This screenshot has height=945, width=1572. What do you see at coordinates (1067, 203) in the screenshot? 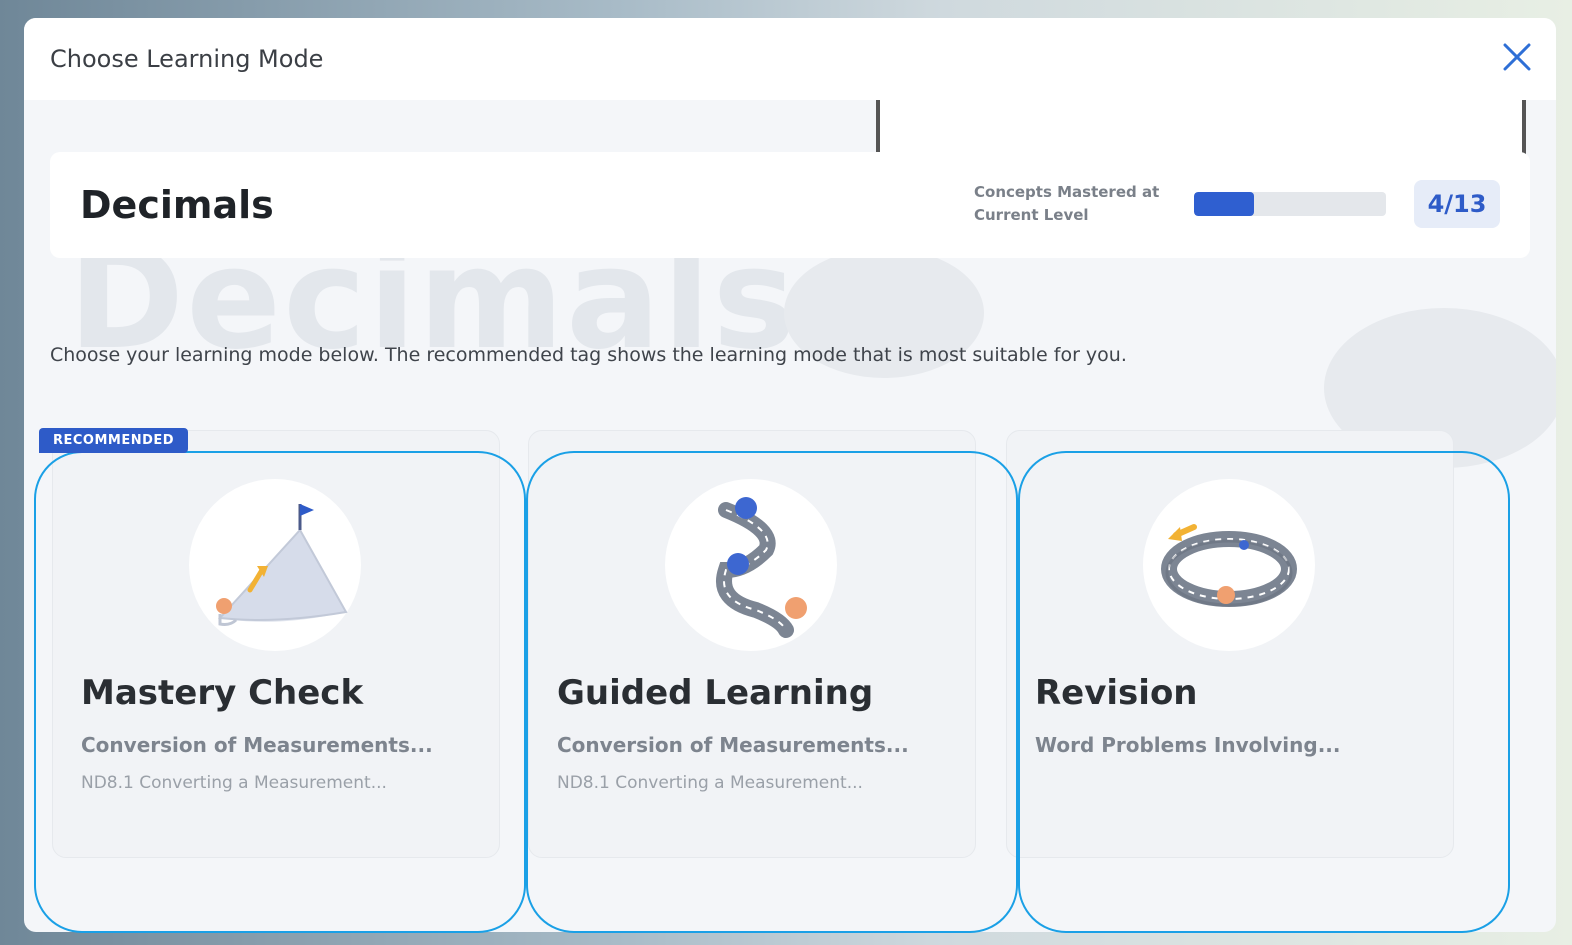
I see `mastery-label: Concepts Mastered at Current Level` at bounding box center [1067, 203].